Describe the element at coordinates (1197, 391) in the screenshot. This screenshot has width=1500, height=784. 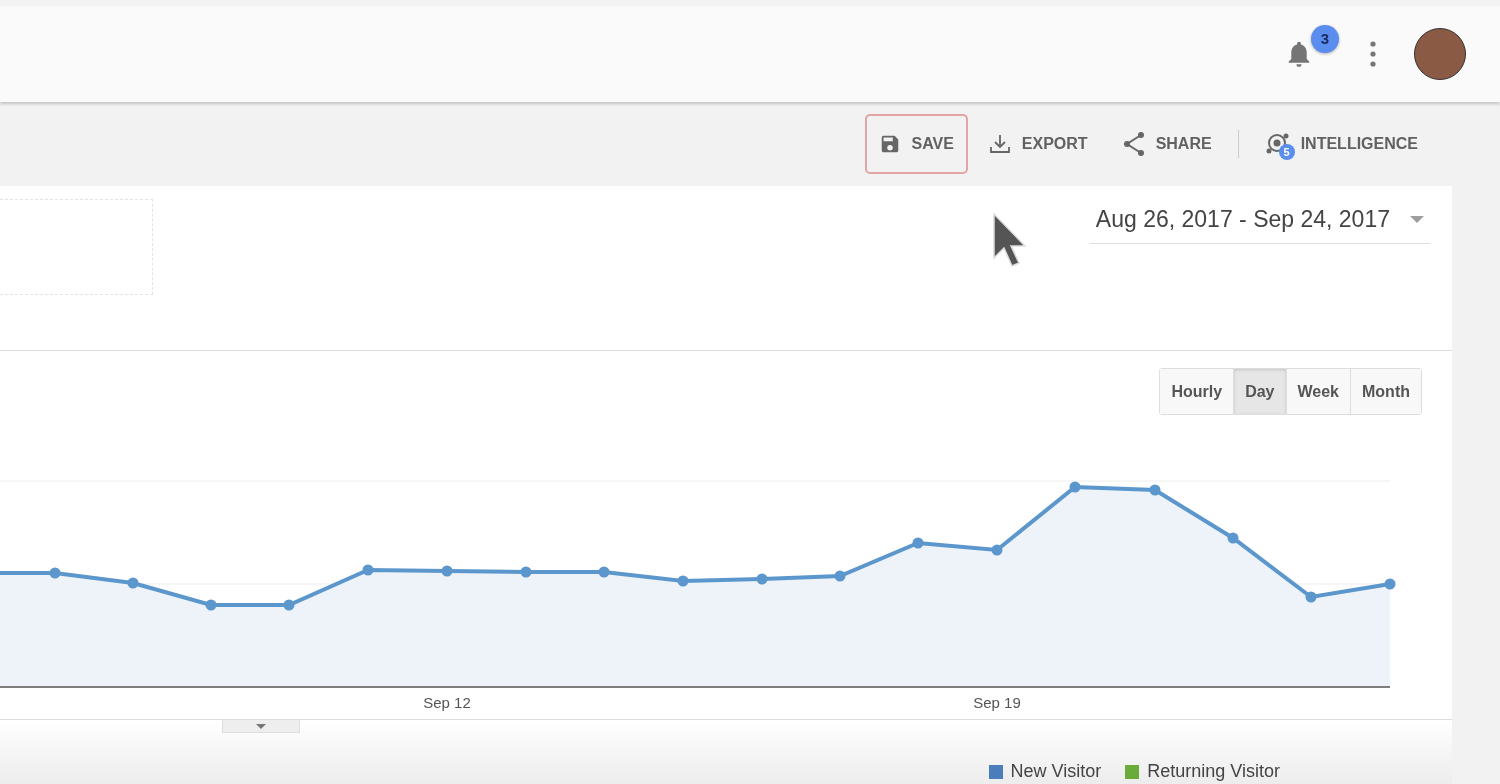
I see `granularity-tab: Hourly` at that location.